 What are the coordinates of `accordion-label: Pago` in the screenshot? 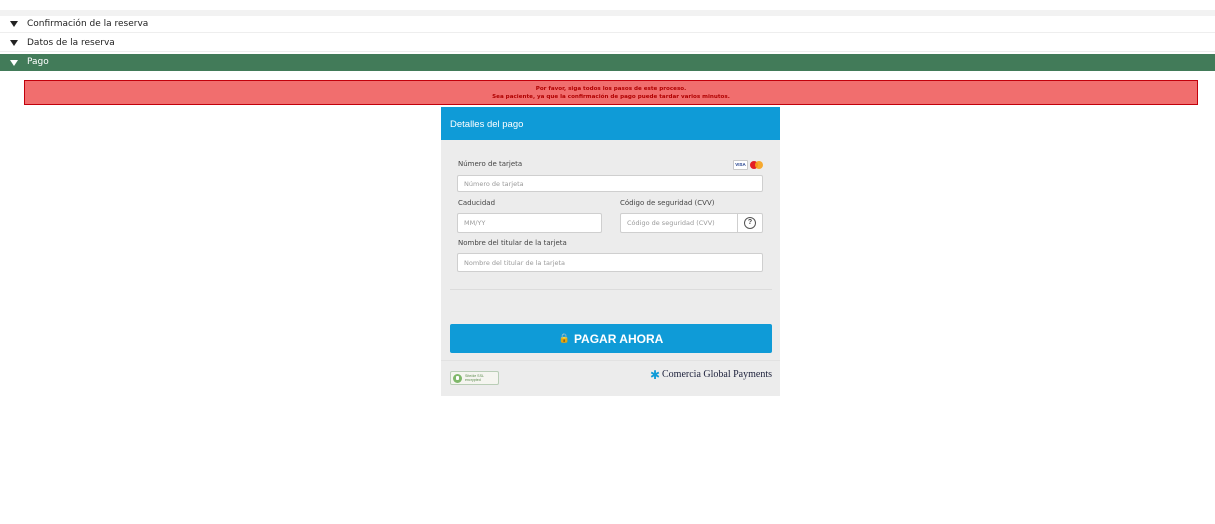 It's located at (38, 62).